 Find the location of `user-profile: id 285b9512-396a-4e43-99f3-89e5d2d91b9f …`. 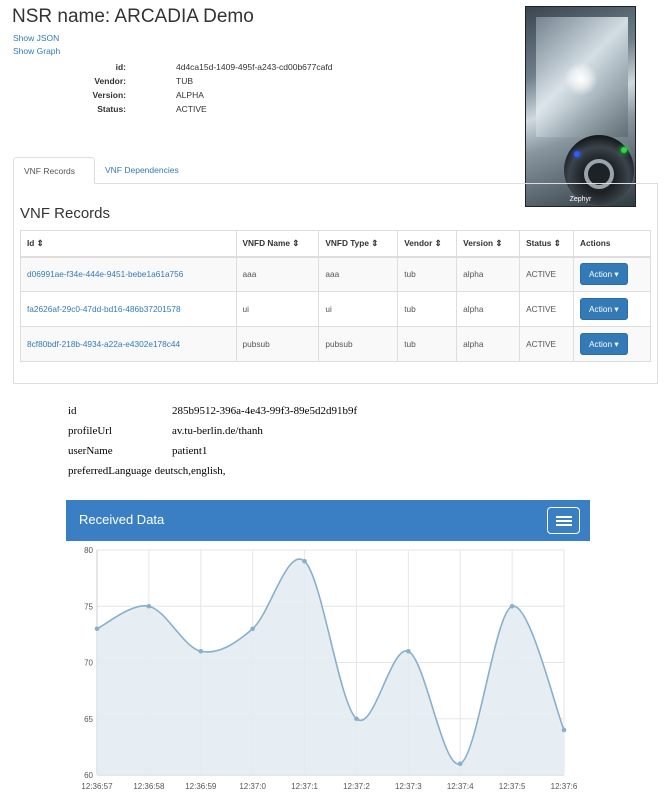

user-profile: id 285b9512-396a-4e43-99f3-89e5d2d91b9f … is located at coordinates (212, 445).